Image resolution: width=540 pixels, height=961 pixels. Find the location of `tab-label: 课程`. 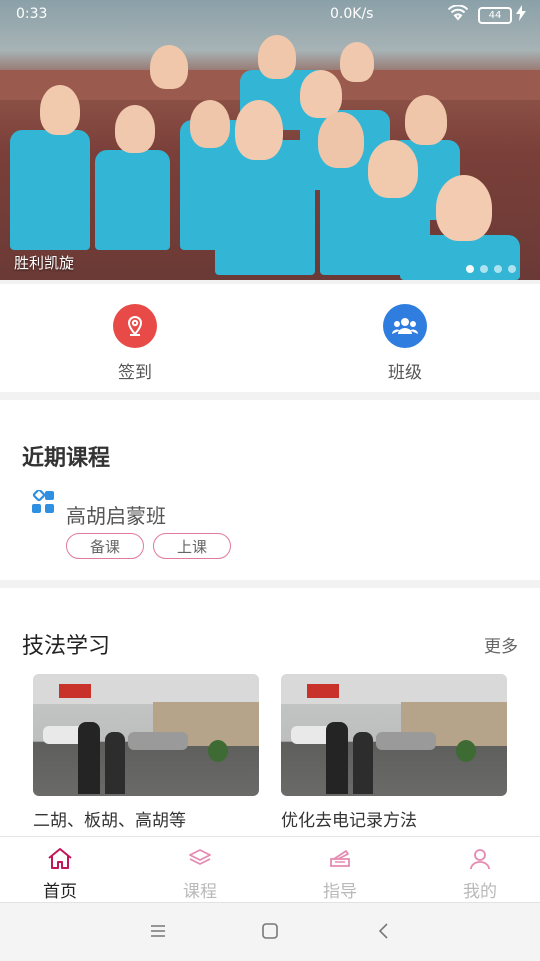

tab-label: 课程 is located at coordinates (200, 892).